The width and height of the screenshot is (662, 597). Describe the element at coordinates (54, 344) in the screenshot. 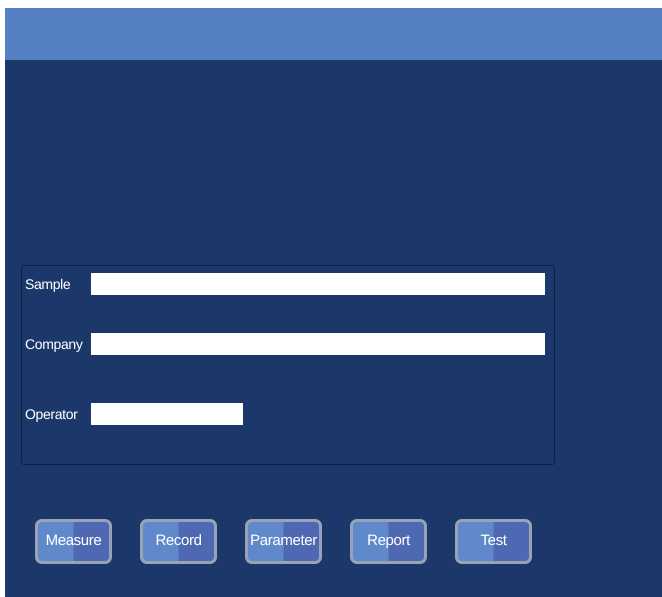

I see `field-label: Company` at that location.